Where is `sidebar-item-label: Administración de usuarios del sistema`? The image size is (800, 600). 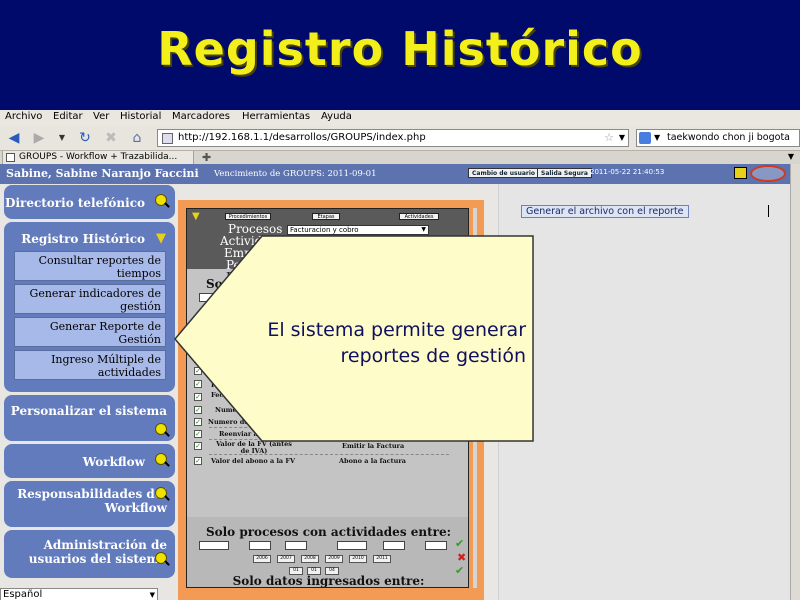 sidebar-item-label: Administración de usuarios del sistema is located at coordinates (97, 552).